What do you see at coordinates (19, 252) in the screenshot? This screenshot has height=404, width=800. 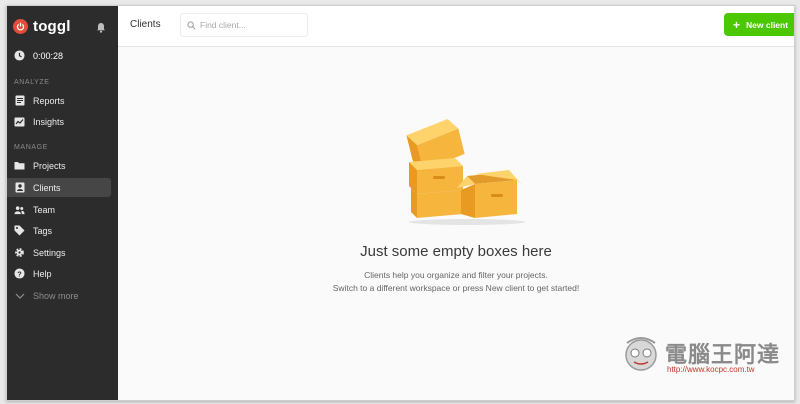 I see `gear-icon` at bounding box center [19, 252].